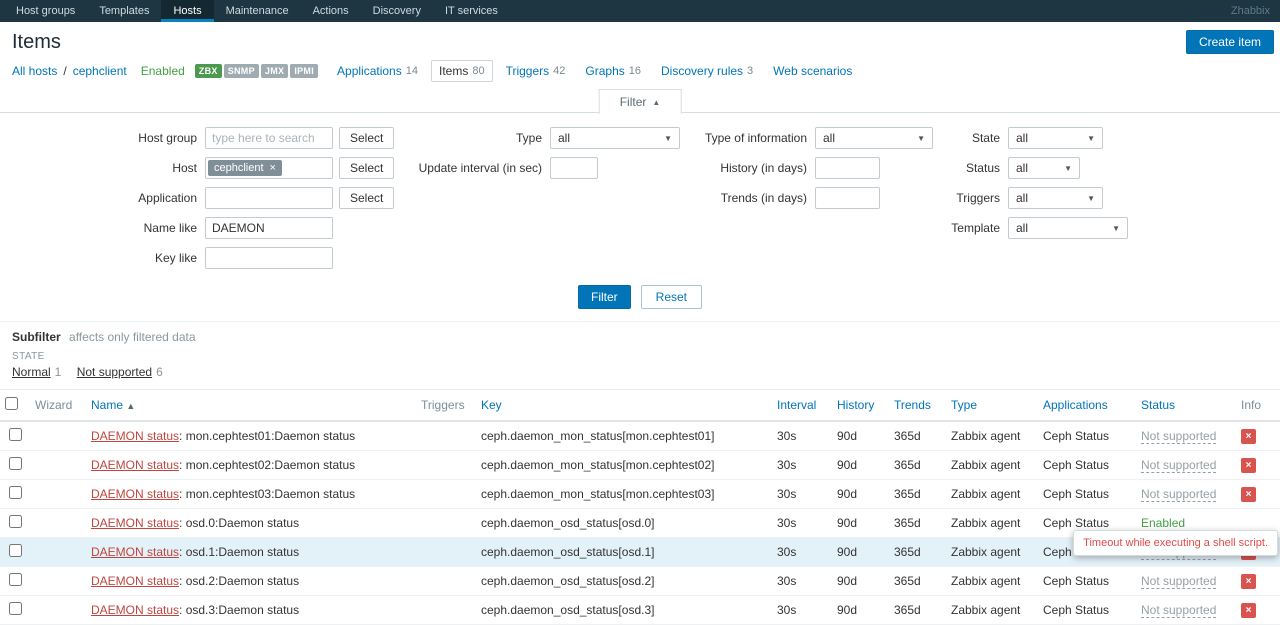 This screenshot has width=1280, height=625. I want to click on column-interval: Interval, so click(802, 405).